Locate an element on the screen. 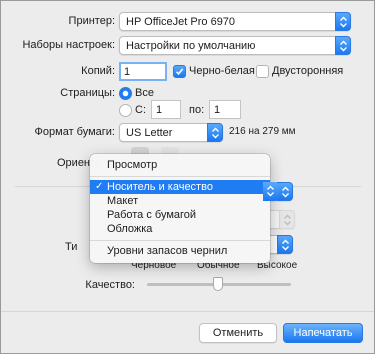 The image size is (375, 354). presets-label: Наборы настроек: is located at coordinates (68, 45).